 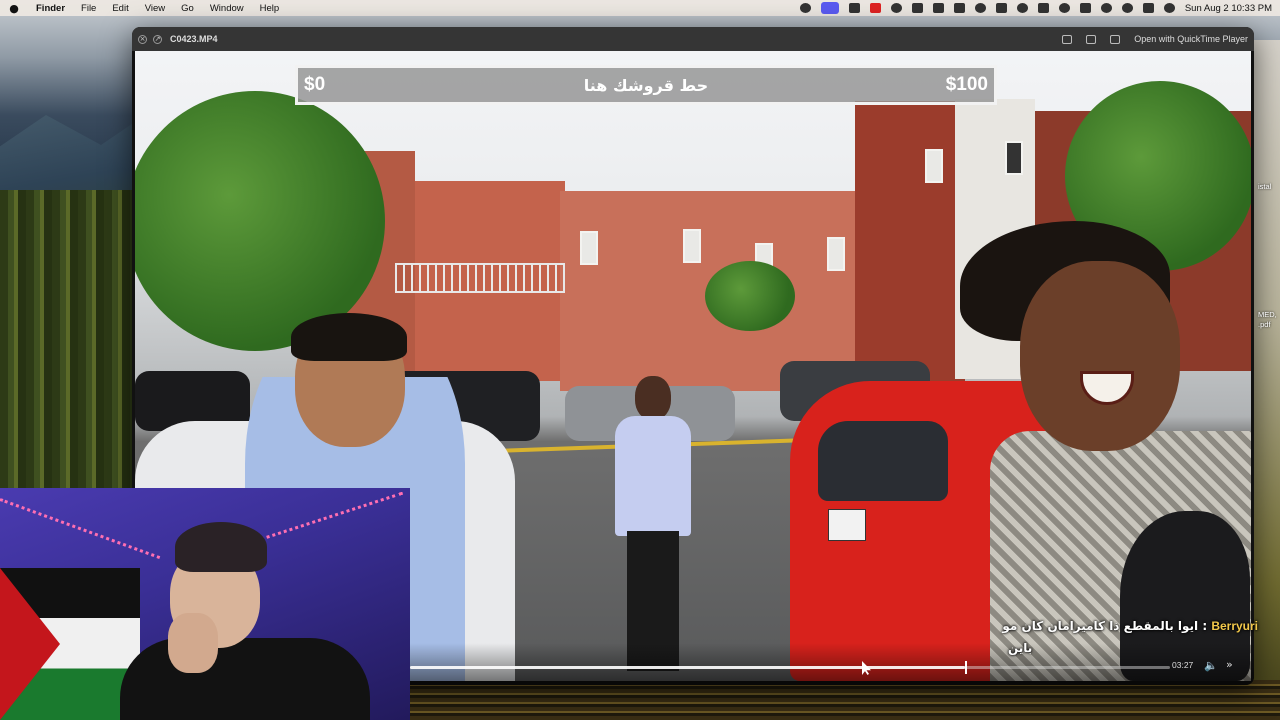 What do you see at coordinates (653, 476) in the screenshot?
I see `person-shirt` at bounding box center [653, 476].